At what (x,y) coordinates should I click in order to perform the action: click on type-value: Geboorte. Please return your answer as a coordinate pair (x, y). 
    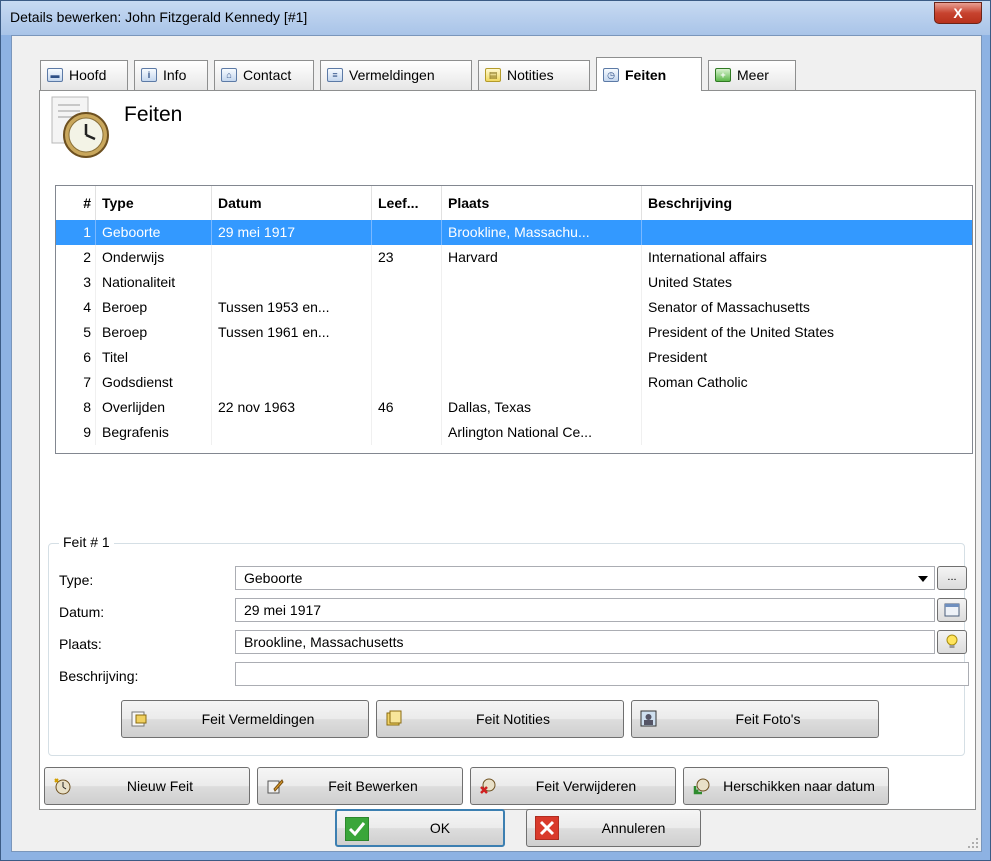
    Looking at the image, I should click on (273, 578).